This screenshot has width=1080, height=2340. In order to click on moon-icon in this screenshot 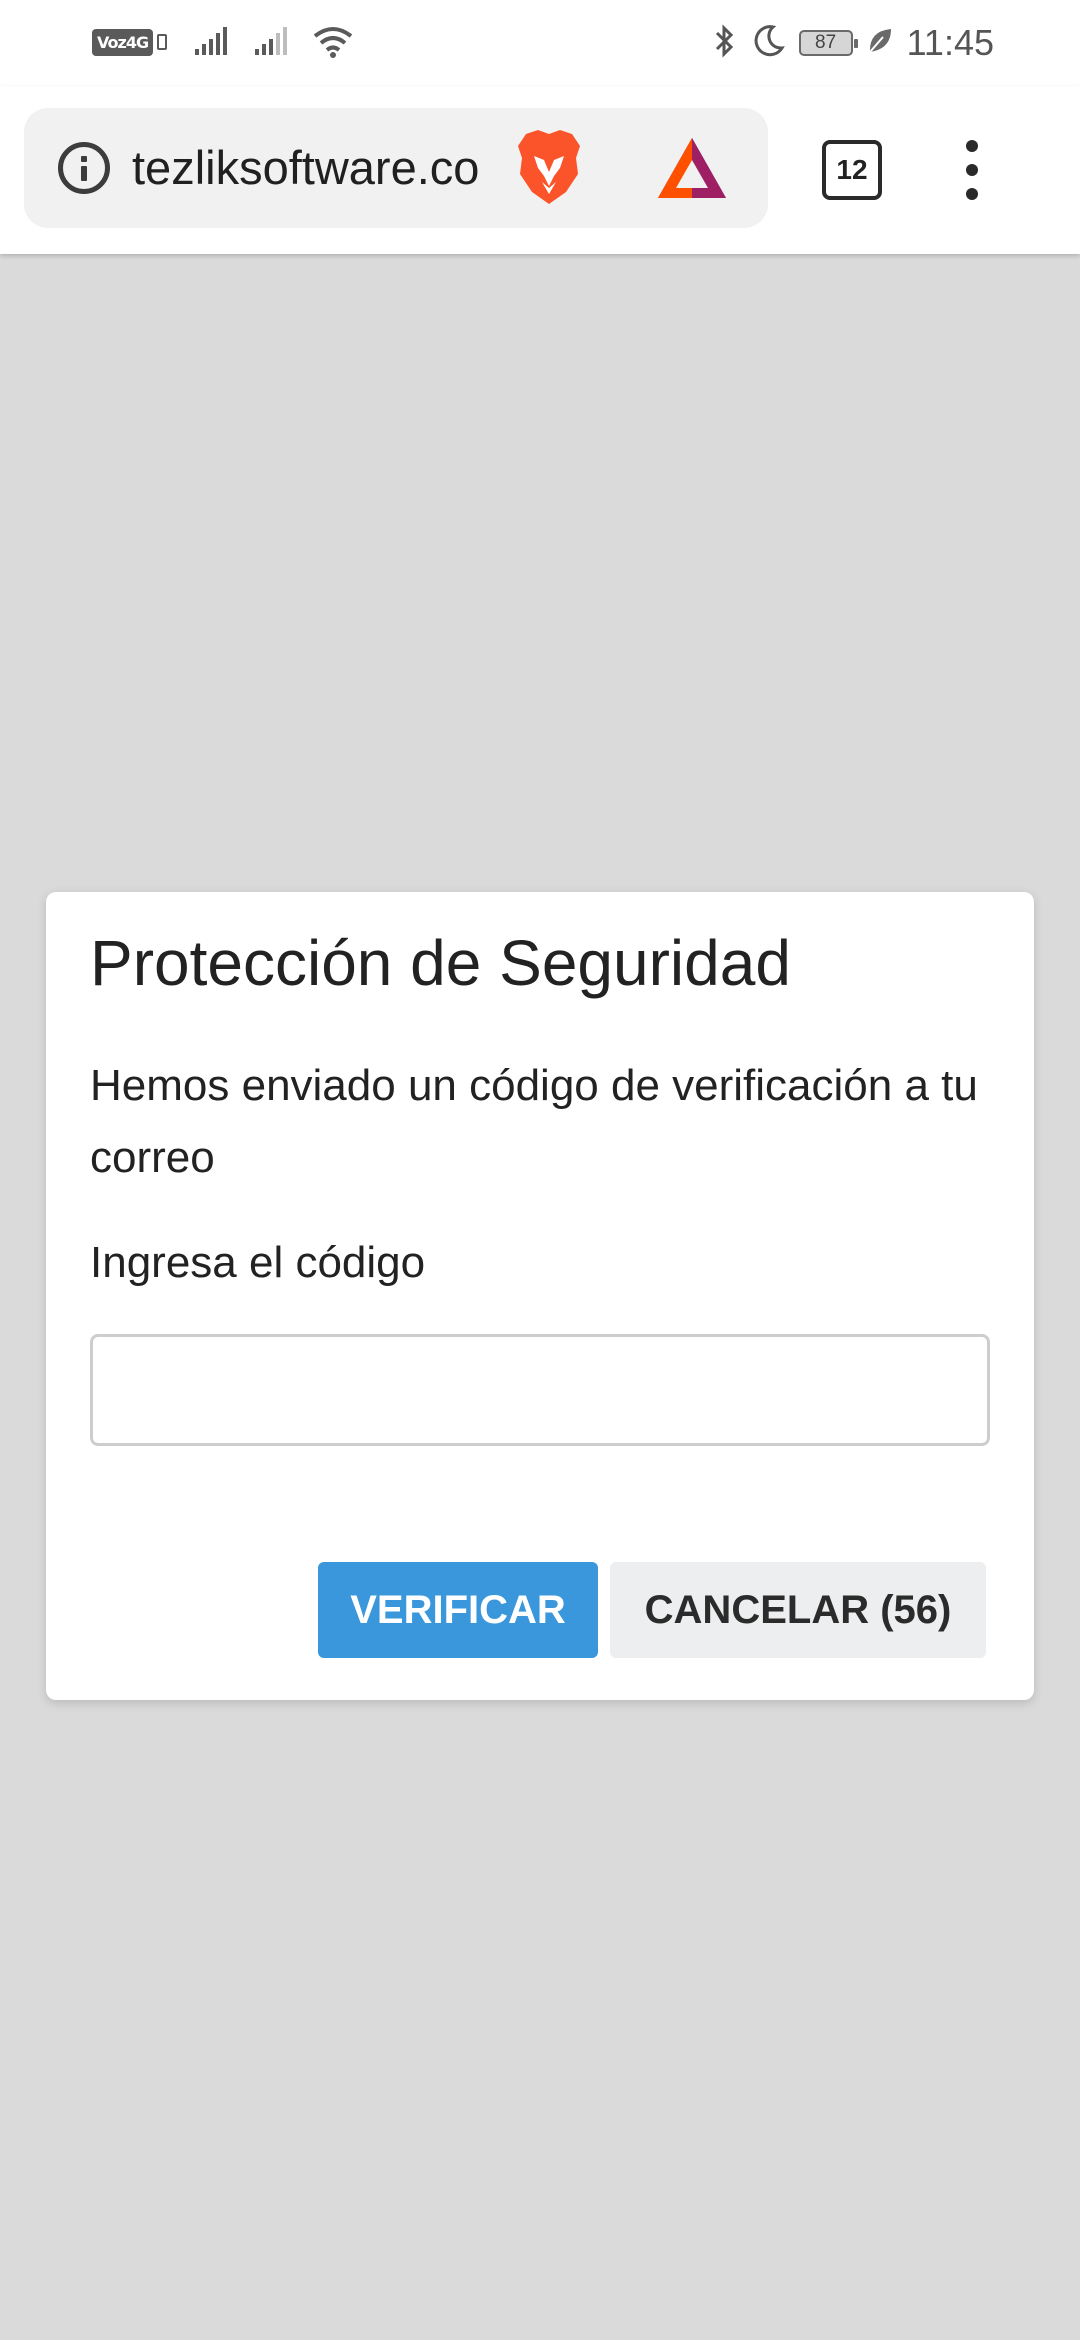, I will do `click(768, 43)`.